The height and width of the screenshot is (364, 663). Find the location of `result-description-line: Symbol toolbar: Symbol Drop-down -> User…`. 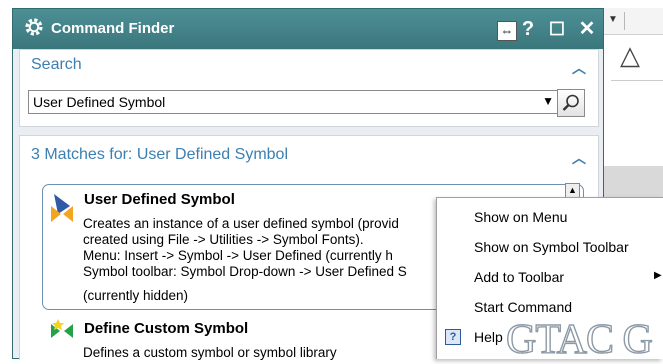

result-description-line: Symbol toolbar: Symbol Drop-down -> User… is located at coordinates (245, 271).